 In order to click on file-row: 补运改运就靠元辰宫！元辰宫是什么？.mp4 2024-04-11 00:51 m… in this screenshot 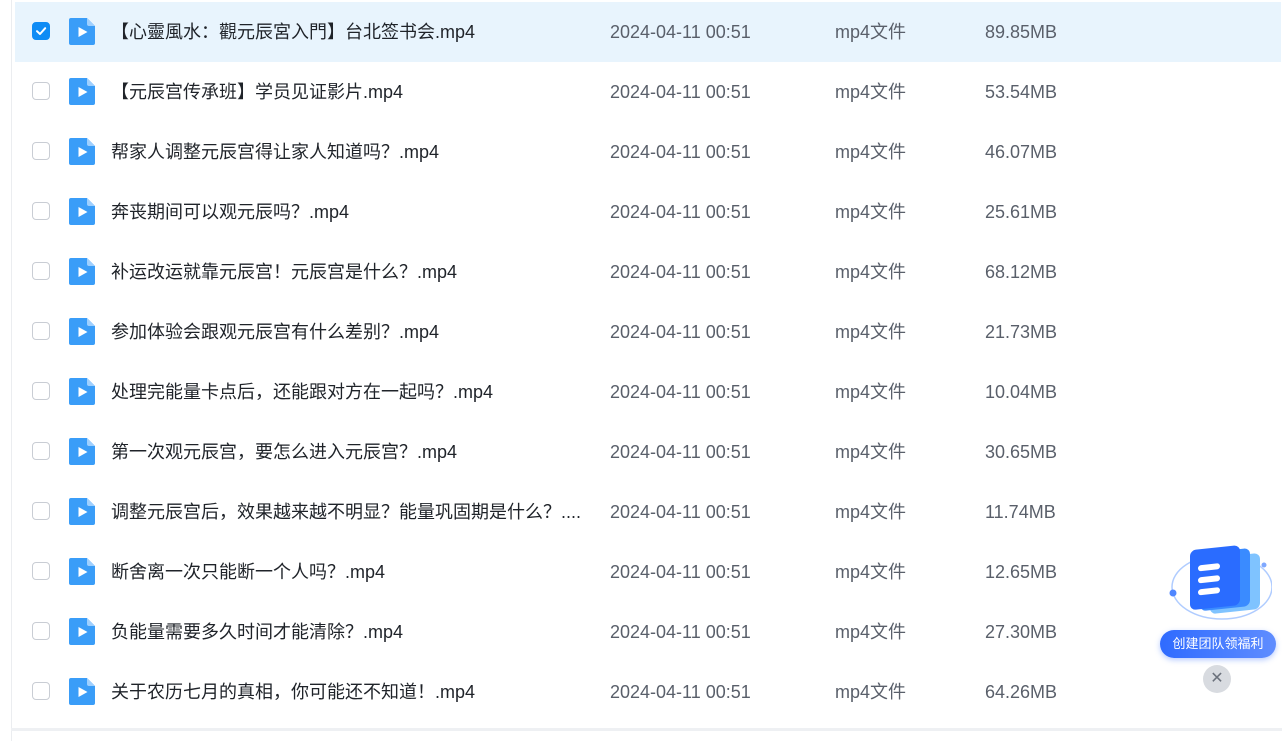, I will do `click(648, 272)`.